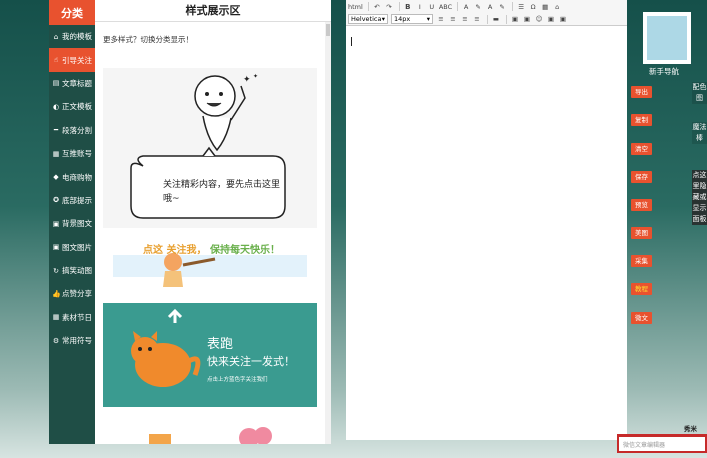 This screenshot has width=707, height=458. I want to click on calendar-icon: ▦, so click(56, 317).